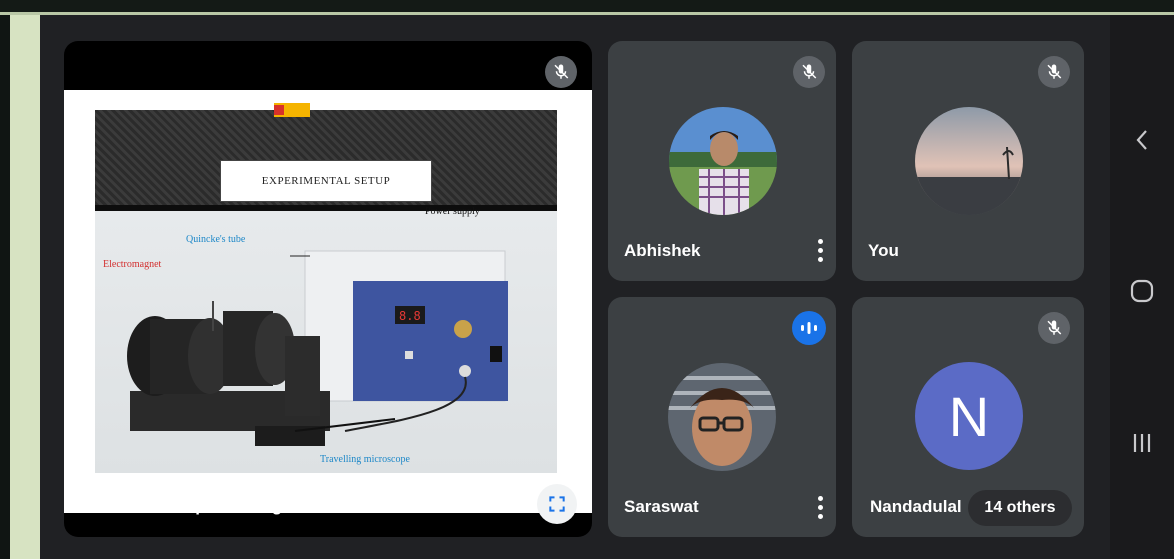 The width and height of the screenshot is (1174, 559). What do you see at coordinates (1142, 443) in the screenshot?
I see `recents-icon` at bounding box center [1142, 443].